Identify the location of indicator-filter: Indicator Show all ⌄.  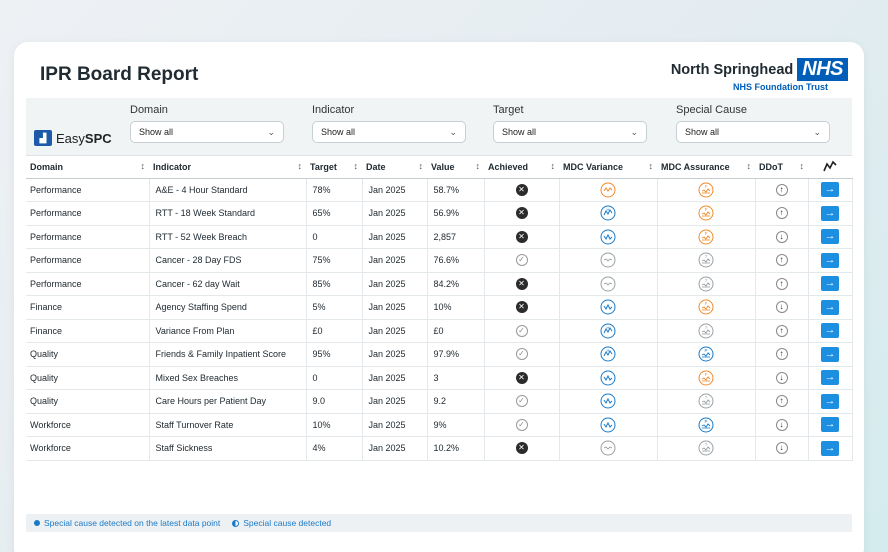
(389, 123).